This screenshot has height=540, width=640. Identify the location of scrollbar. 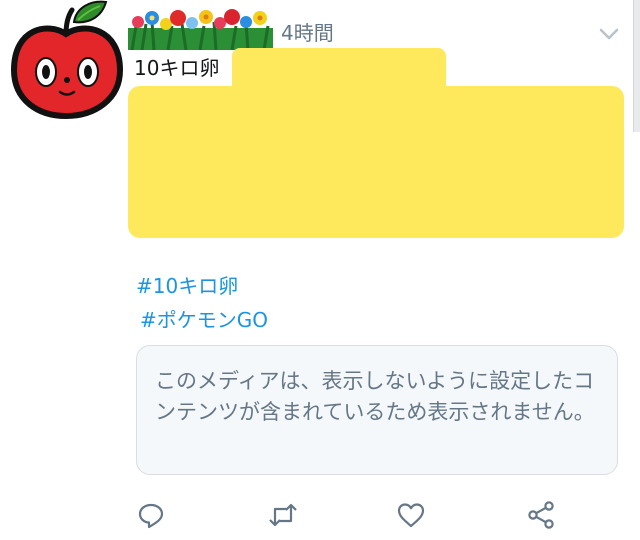
(636, 66).